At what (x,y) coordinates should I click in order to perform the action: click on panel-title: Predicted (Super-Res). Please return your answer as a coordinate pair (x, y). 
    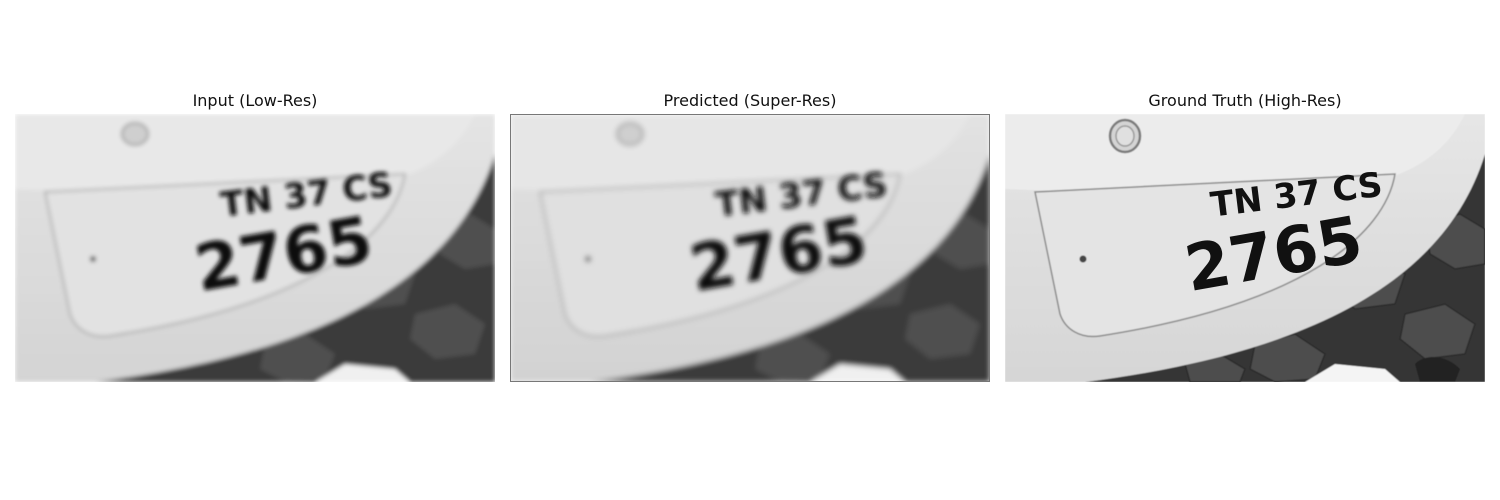
    Looking at the image, I should click on (750, 100).